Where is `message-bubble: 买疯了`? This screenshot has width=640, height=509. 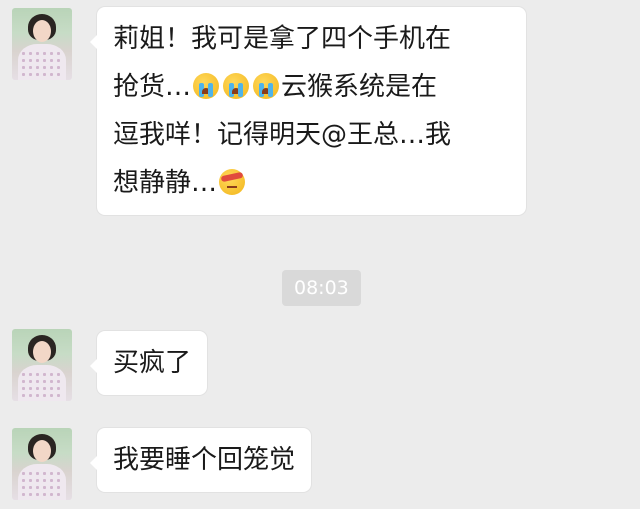
message-bubble: 买疯了 is located at coordinates (148, 363).